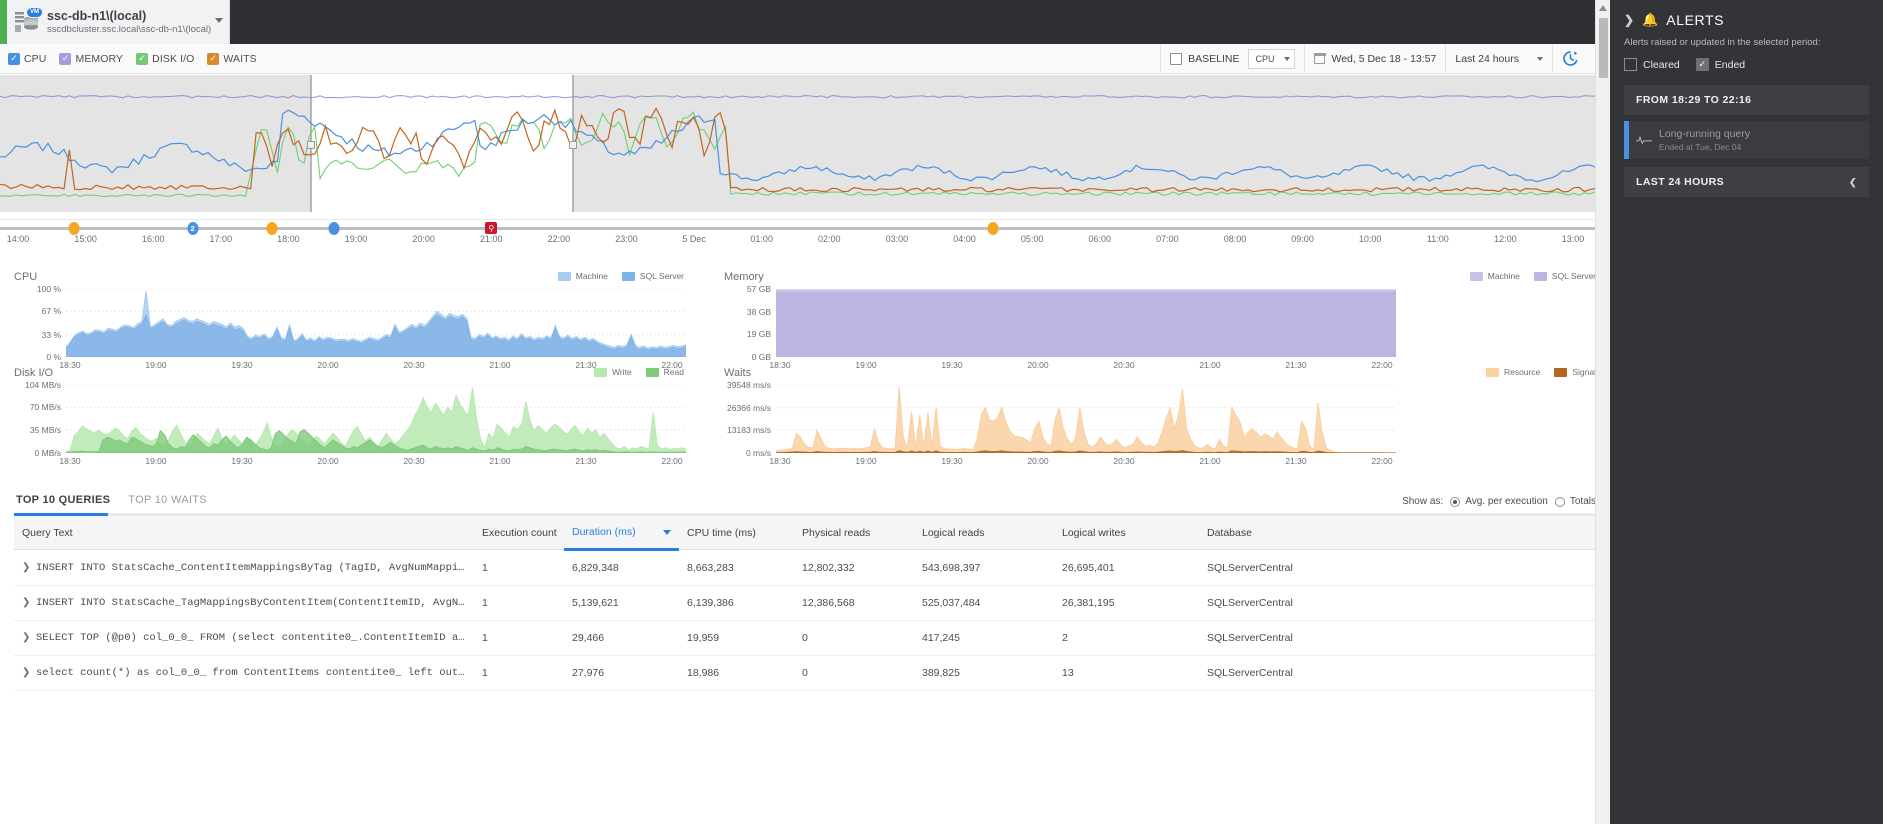 The width and height of the screenshot is (1883, 824). I want to click on chart-header: CPU Machine SQL Server, so click(349, 277).